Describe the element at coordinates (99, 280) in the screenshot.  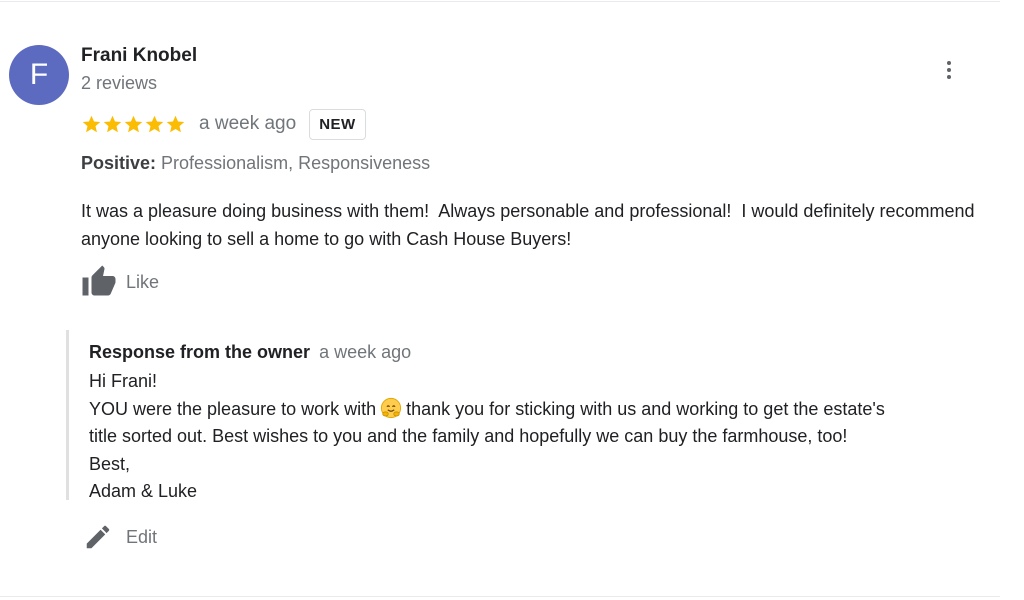
I see `thumbs-up-icon` at that location.